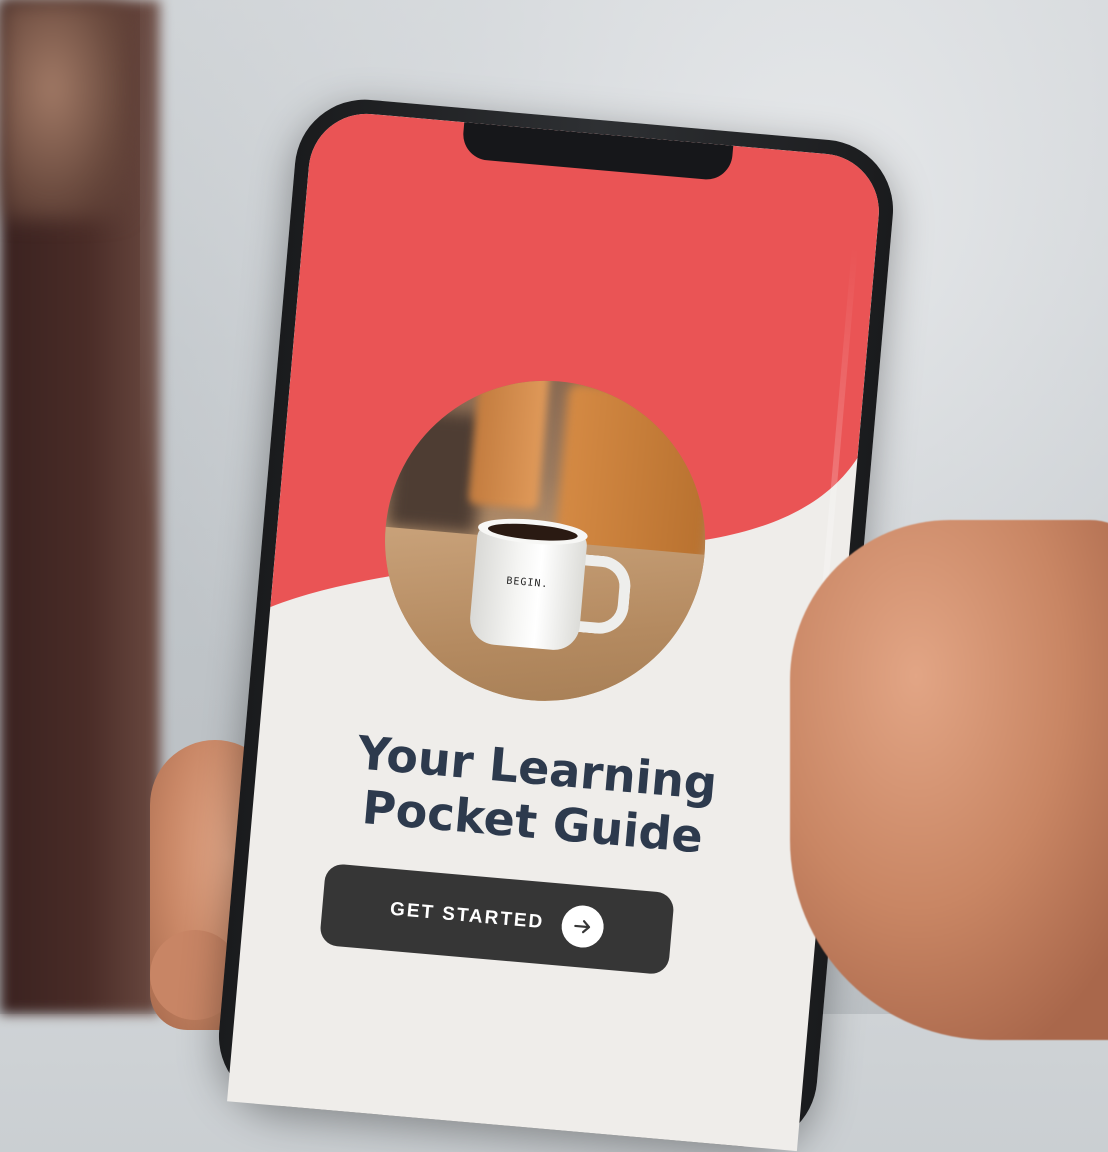 The image size is (1108, 1152). Describe the element at coordinates (467, 916) in the screenshot. I see `get-started-label: GET STARTED` at that location.